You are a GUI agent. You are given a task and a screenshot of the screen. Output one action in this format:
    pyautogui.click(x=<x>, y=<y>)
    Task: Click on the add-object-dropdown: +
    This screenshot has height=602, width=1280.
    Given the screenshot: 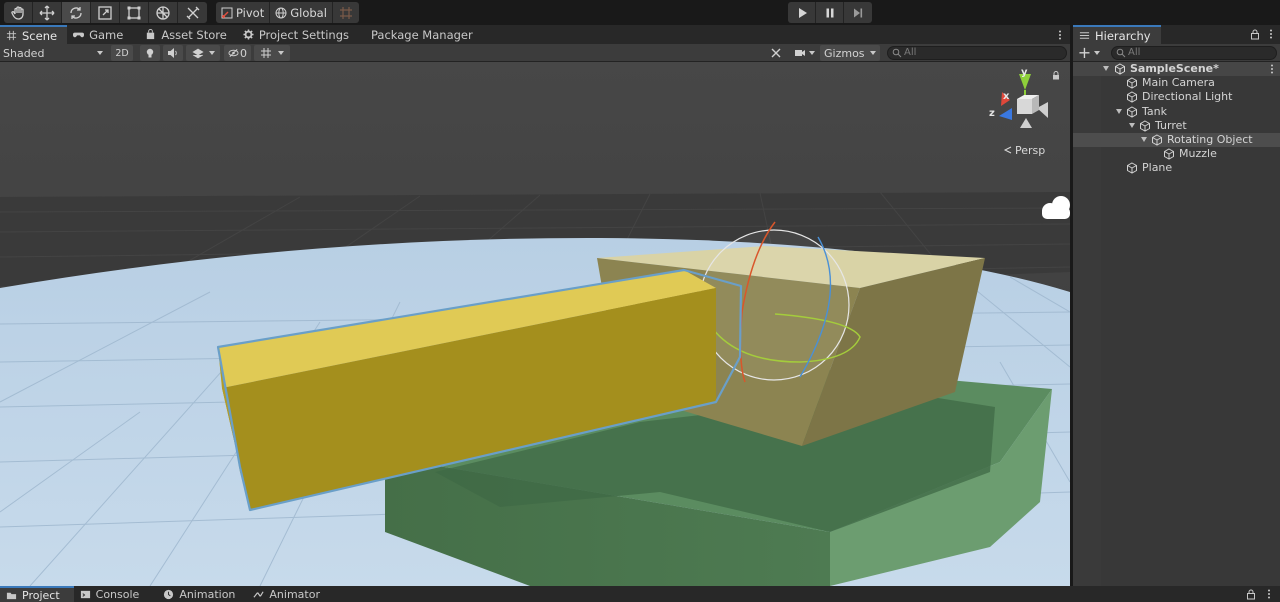 What is the action you would take?
    pyautogui.click(x=1089, y=53)
    